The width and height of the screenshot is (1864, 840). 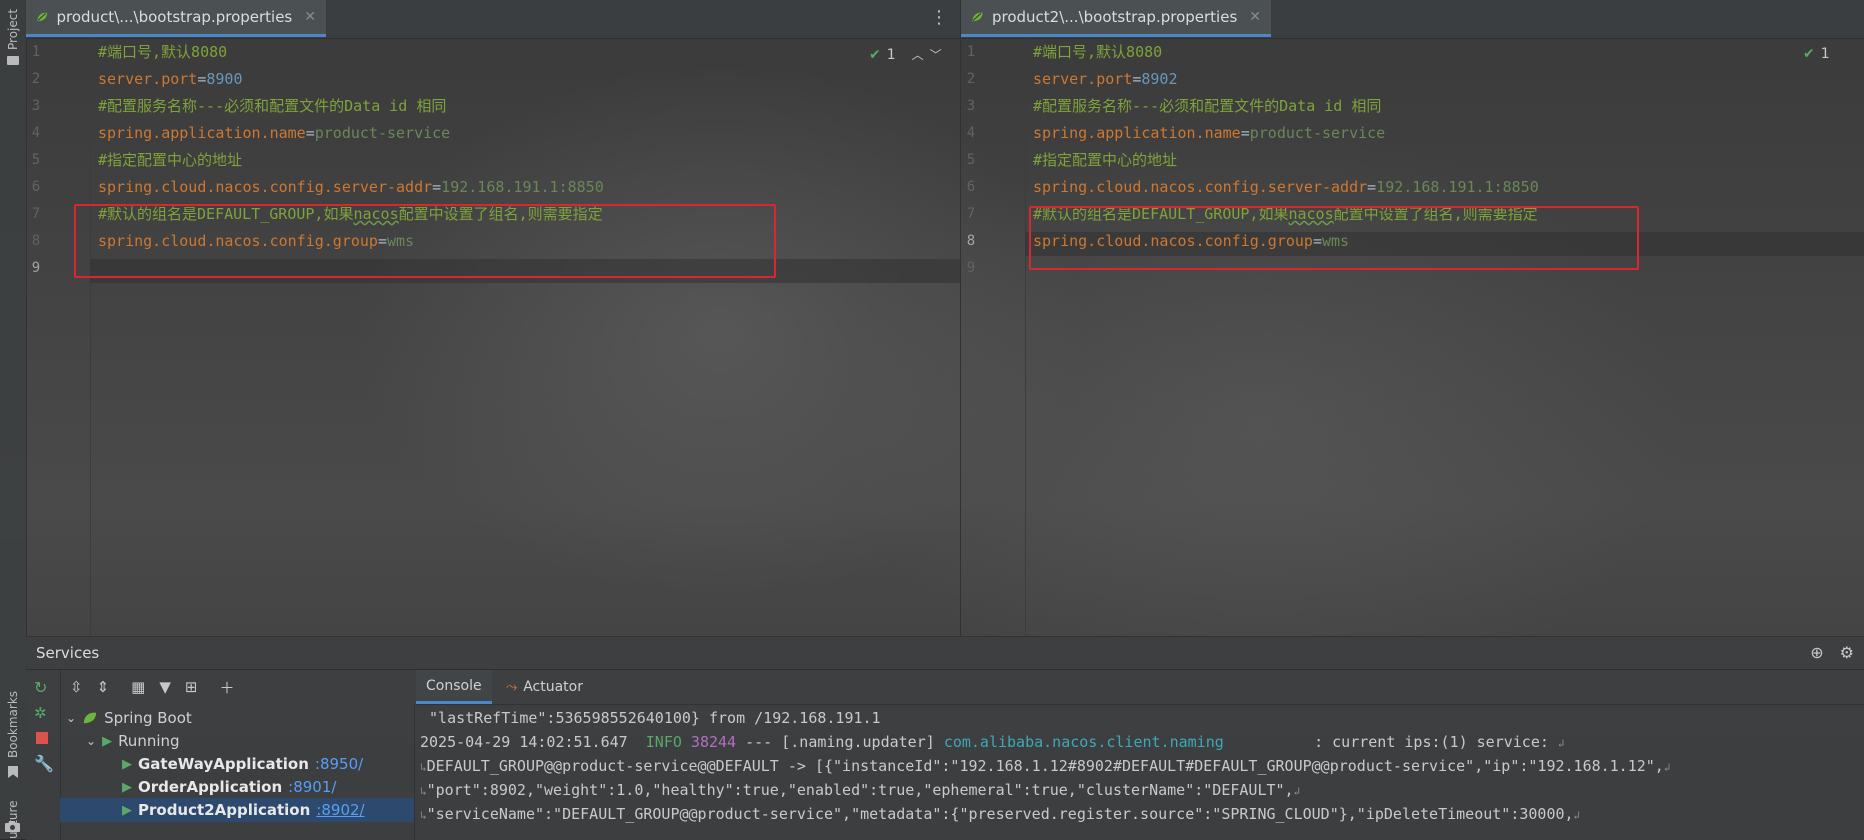 I want to click on tab-product-bootstrap: product\...\bootstrap.properties ✕, so click(x=176, y=18).